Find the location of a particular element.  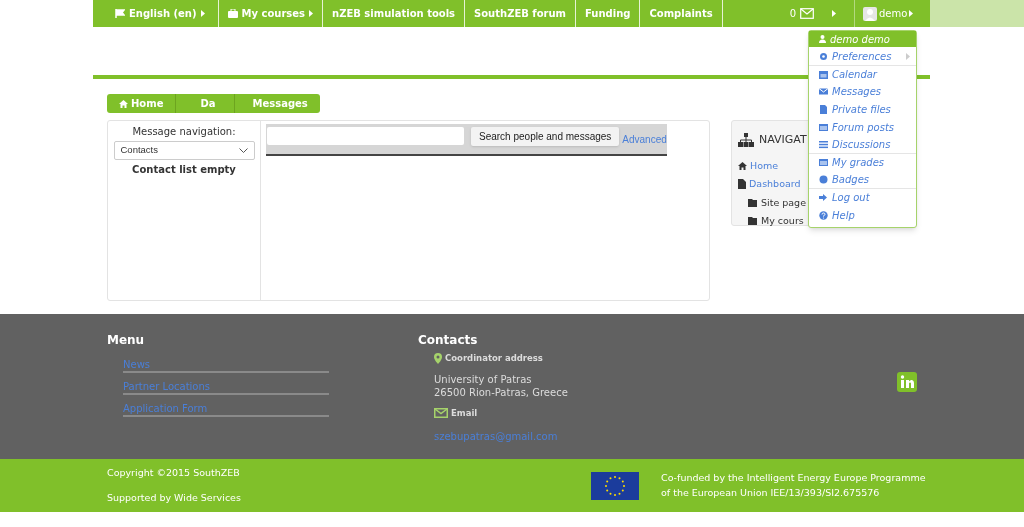

breadcrumb-link: Messages is located at coordinates (276, 103).